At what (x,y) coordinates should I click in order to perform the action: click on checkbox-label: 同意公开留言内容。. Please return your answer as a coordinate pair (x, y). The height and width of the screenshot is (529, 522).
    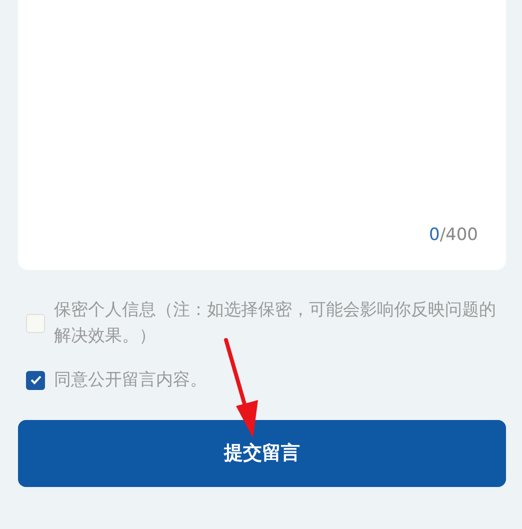
    Looking at the image, I should click on (130, 380).